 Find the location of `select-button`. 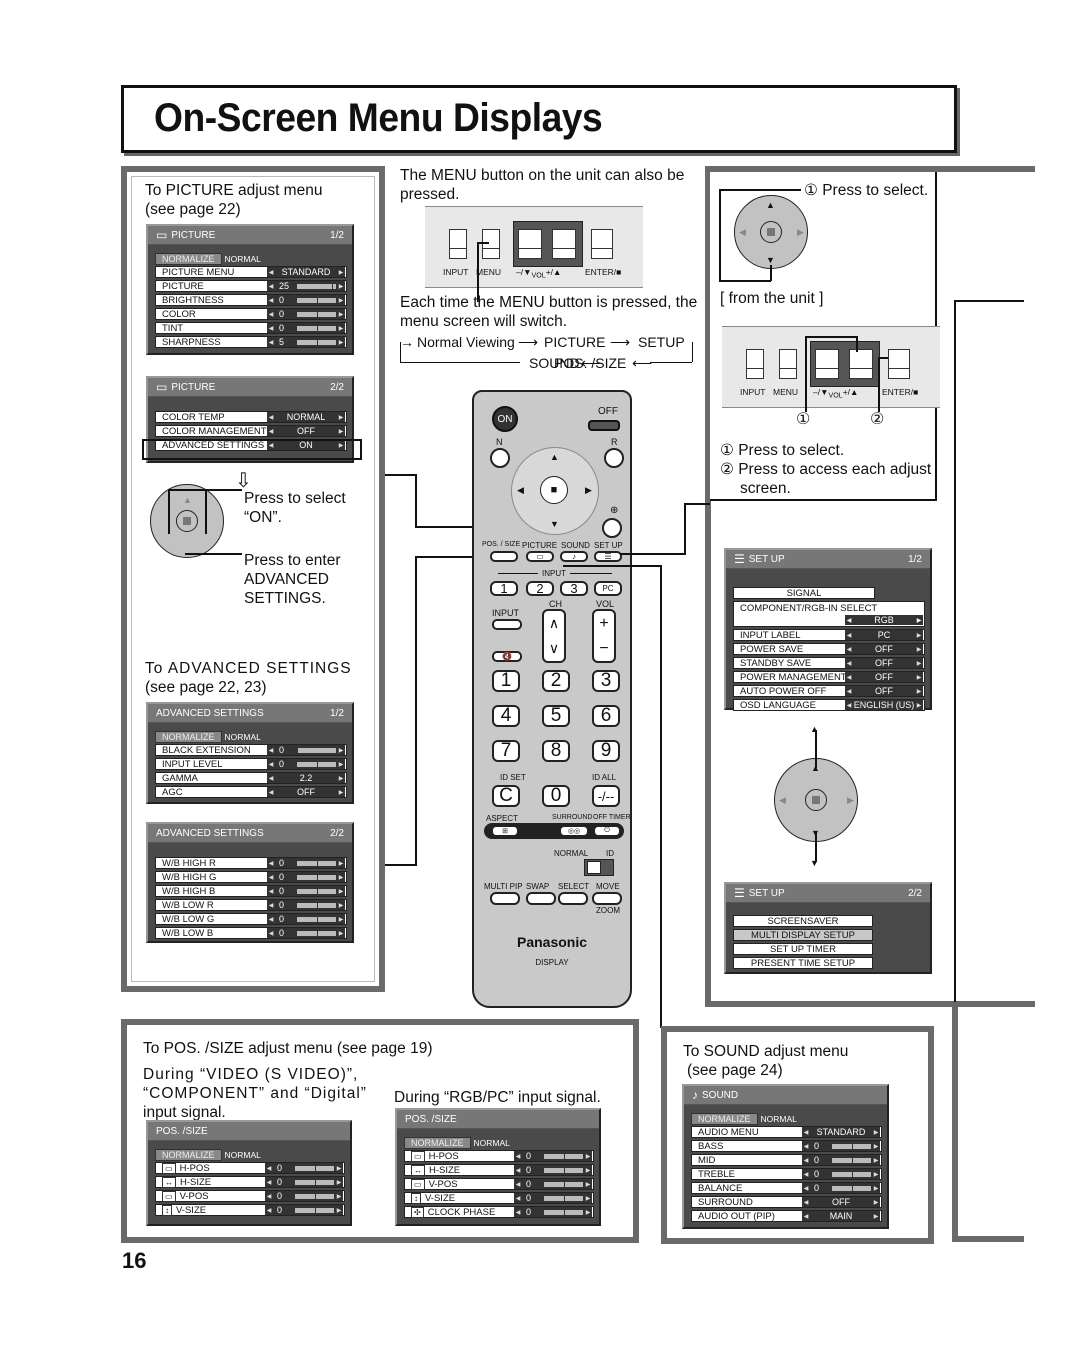

select-button is located at coordinates (573, 898).